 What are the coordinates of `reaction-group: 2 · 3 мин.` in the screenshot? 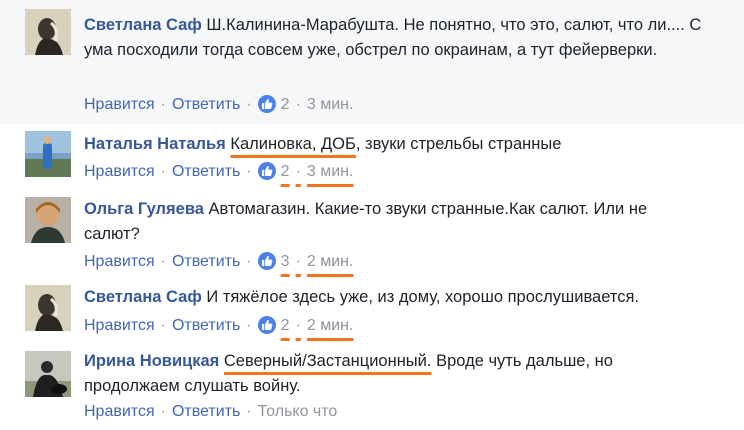 It's located at (305, 171).